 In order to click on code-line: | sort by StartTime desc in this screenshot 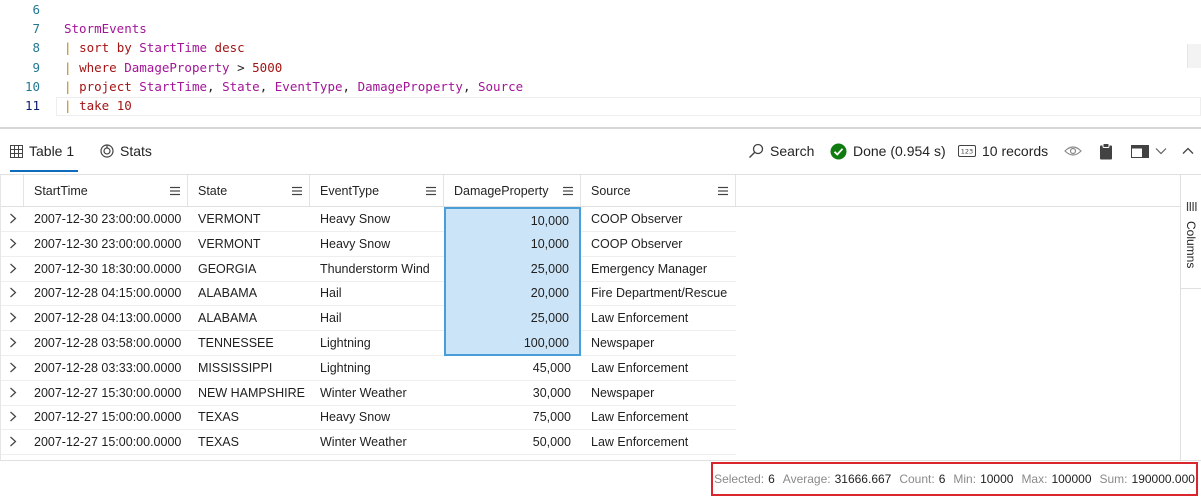, I will do `click(154, 47)`.